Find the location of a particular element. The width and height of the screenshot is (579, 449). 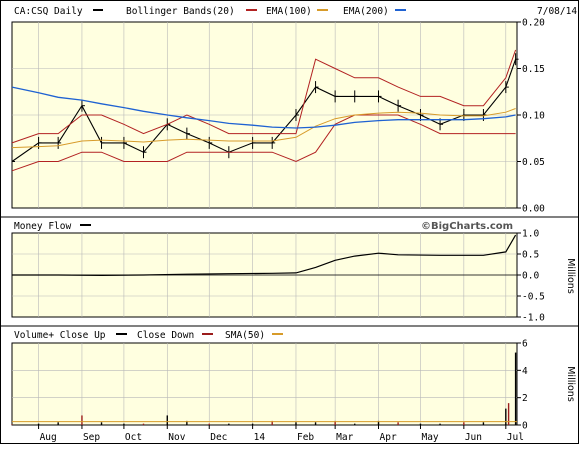

close-down-legend-label: Close Down is located at coordinates (165, 335).